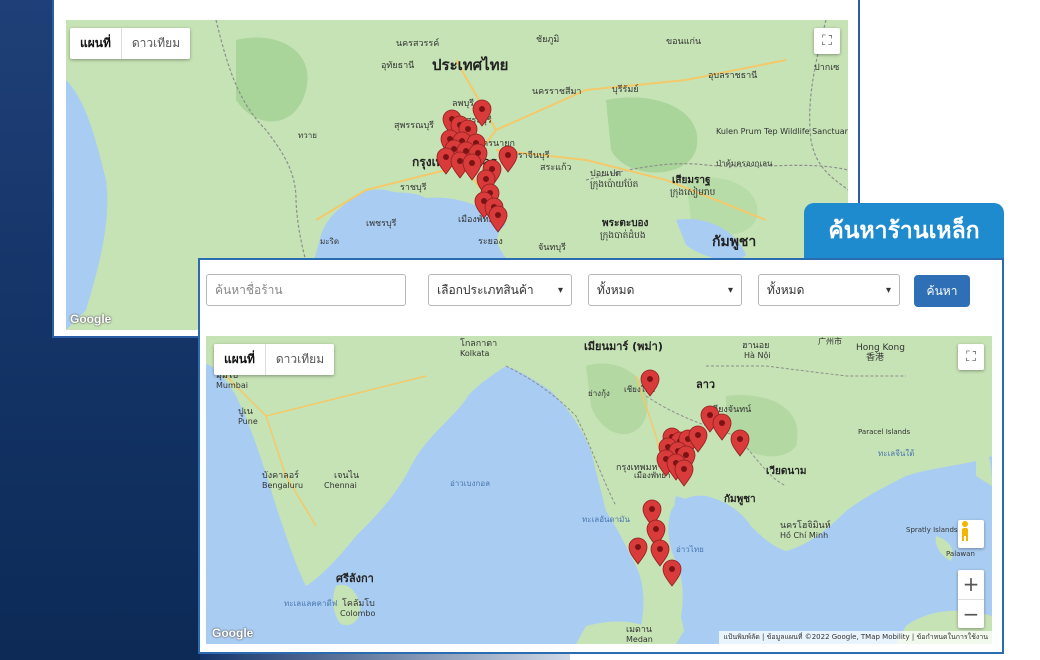  What do you see at coordinates (280, 475) in the screenshot?
I see `label-bengaluru: บังคาลอร์` at bounding box center [280, 475].